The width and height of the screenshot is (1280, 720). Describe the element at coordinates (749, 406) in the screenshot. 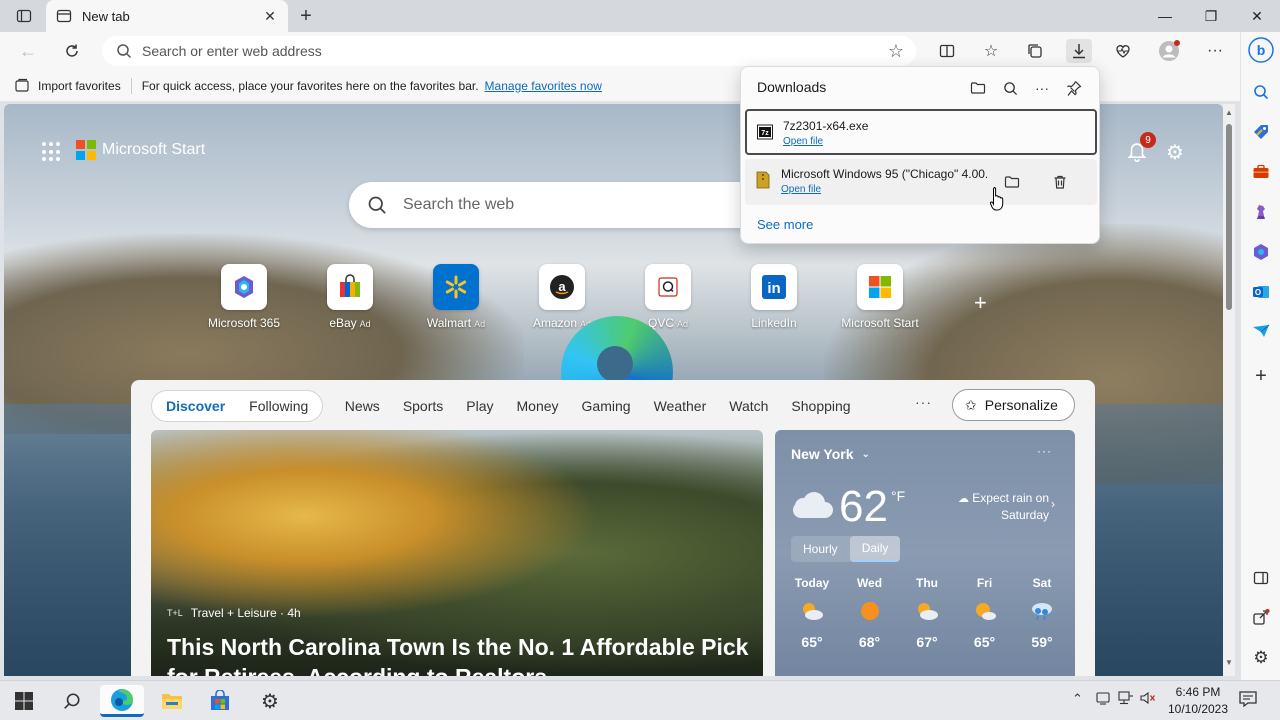

I see `tab-watch: Watch` at that location.